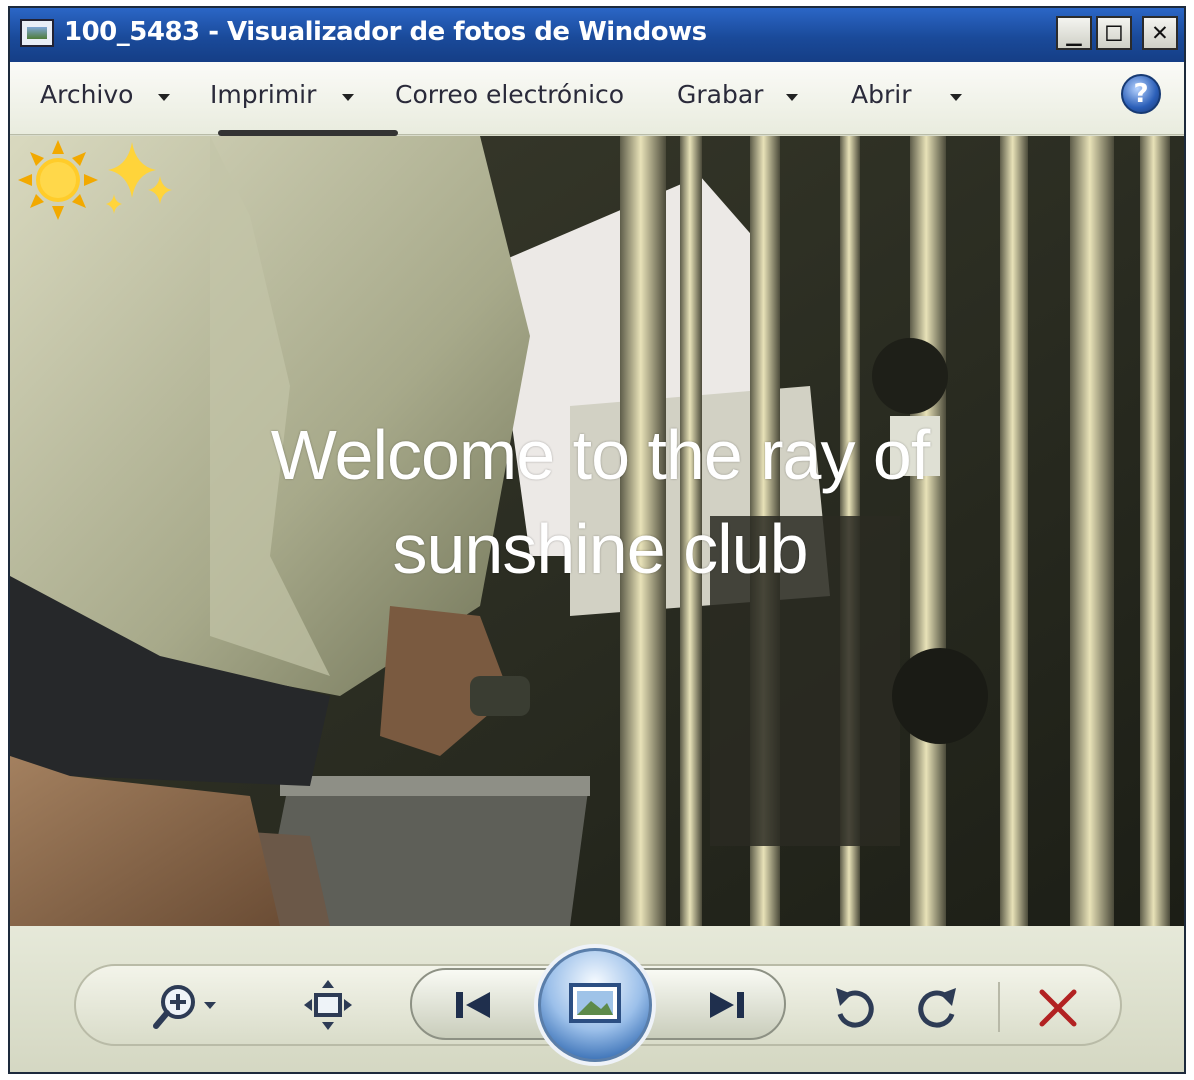 The height and width of the screenshot is (1080, 1194). I want to click on menu-archivo: Archivo, so click(86, 94).